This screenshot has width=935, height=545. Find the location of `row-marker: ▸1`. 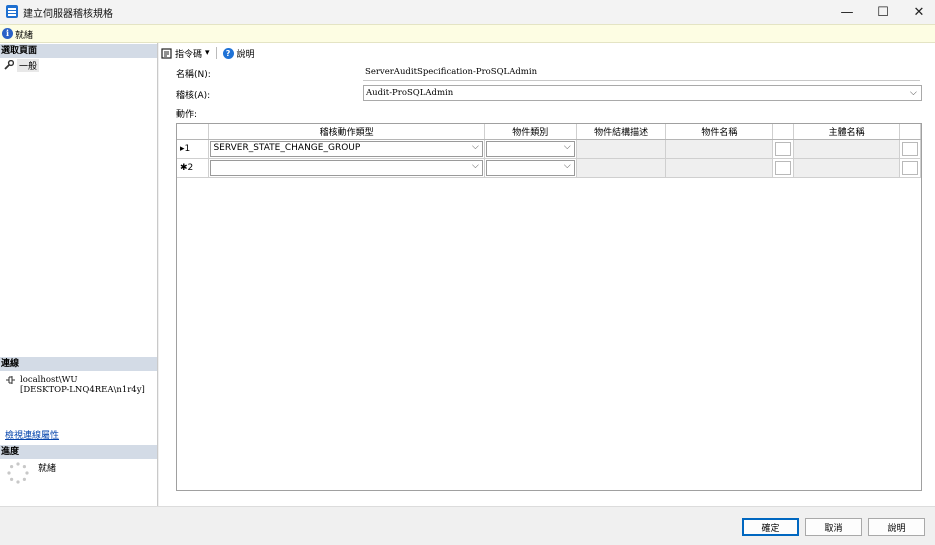

row-marker: ▸1 is located at coordinates (193, 149).